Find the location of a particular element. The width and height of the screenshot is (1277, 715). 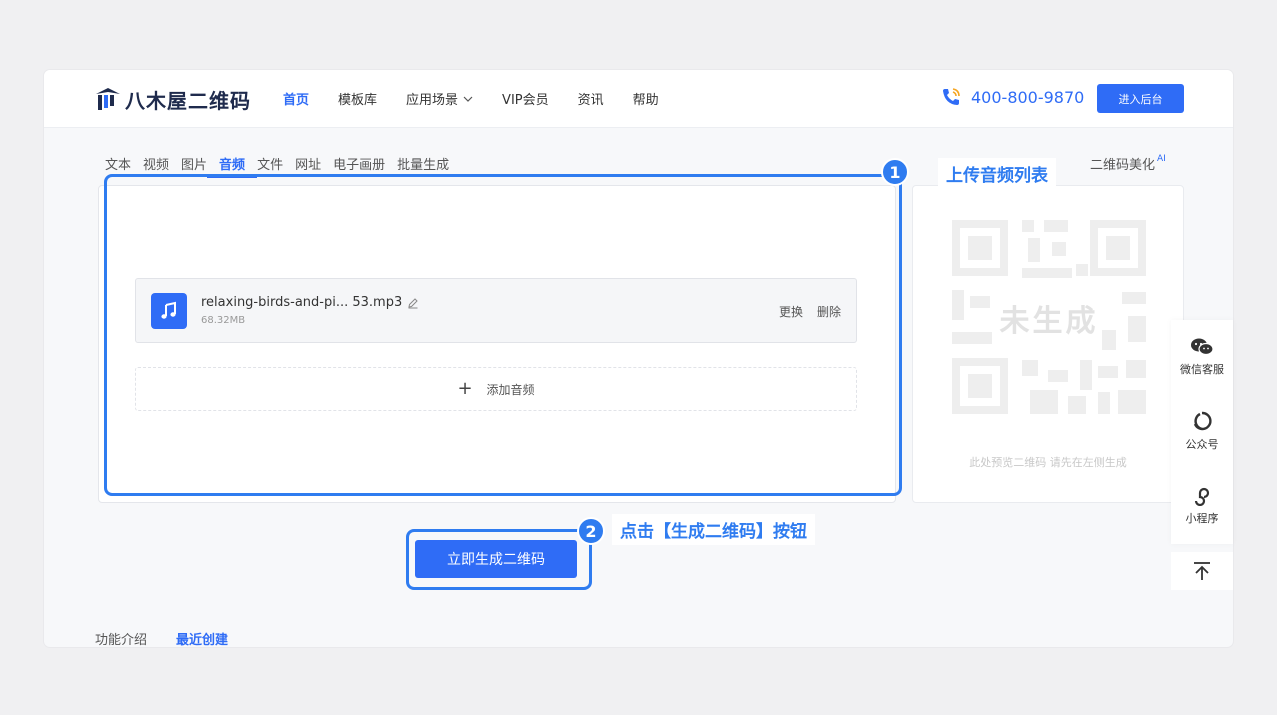

phone-contact: 400-800-9870 is located at coordinates (1012, 97).